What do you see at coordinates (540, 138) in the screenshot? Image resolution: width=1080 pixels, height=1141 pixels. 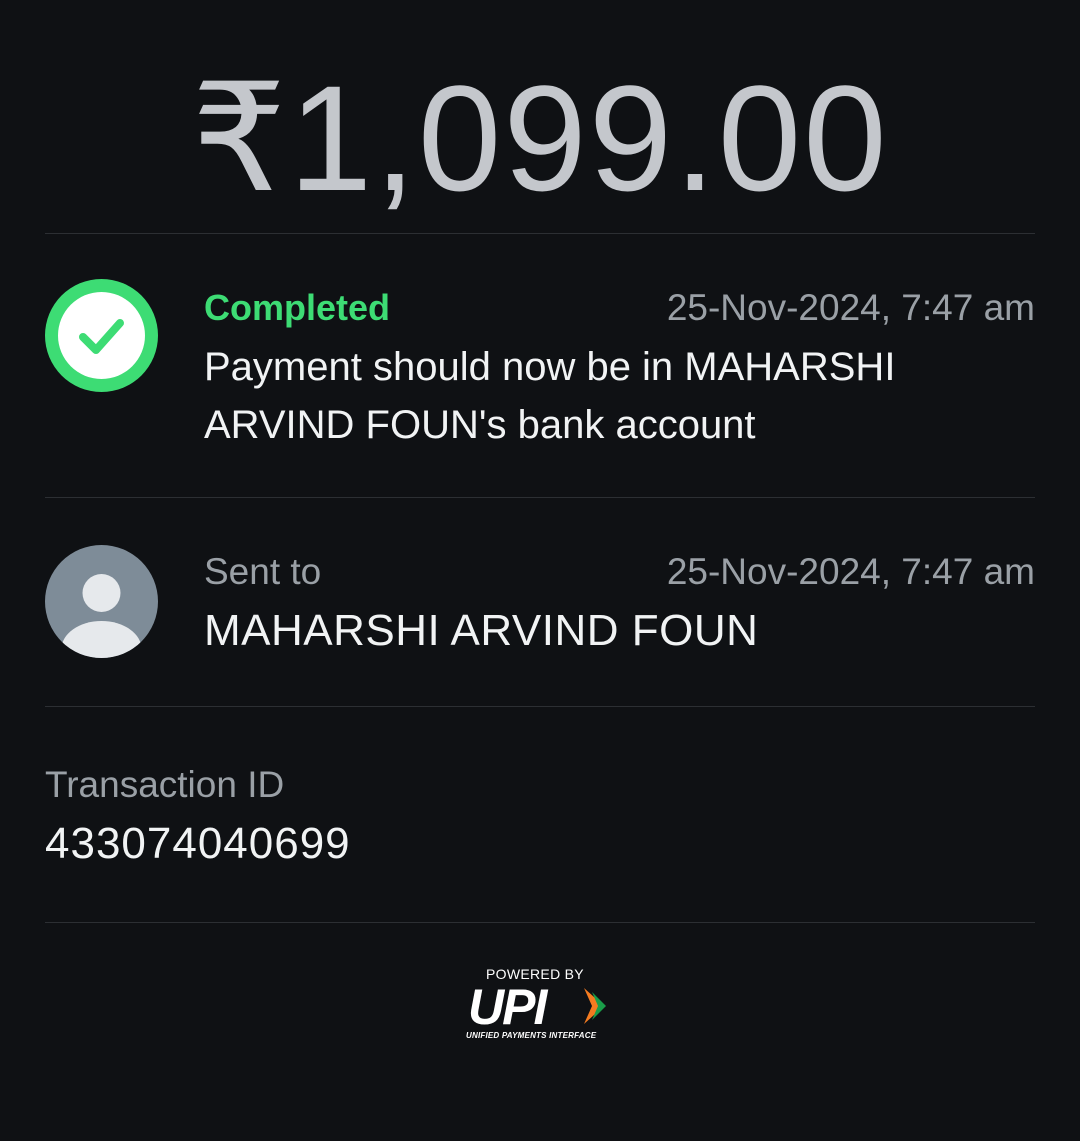 I see `payment-amount: ₹1,099.00` at bounding box center [540, 138].